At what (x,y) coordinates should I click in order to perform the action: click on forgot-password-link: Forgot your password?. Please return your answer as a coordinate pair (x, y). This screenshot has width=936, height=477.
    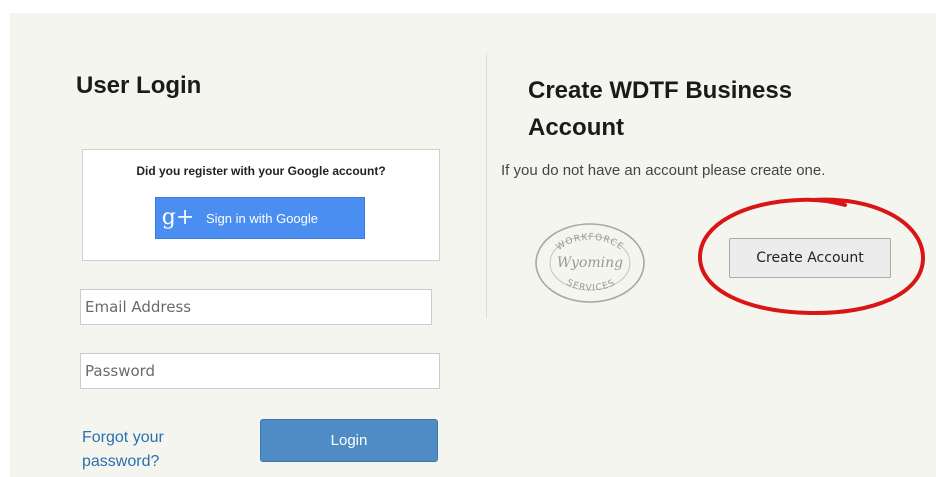
    Looking at the image, I should click on (147, 450).